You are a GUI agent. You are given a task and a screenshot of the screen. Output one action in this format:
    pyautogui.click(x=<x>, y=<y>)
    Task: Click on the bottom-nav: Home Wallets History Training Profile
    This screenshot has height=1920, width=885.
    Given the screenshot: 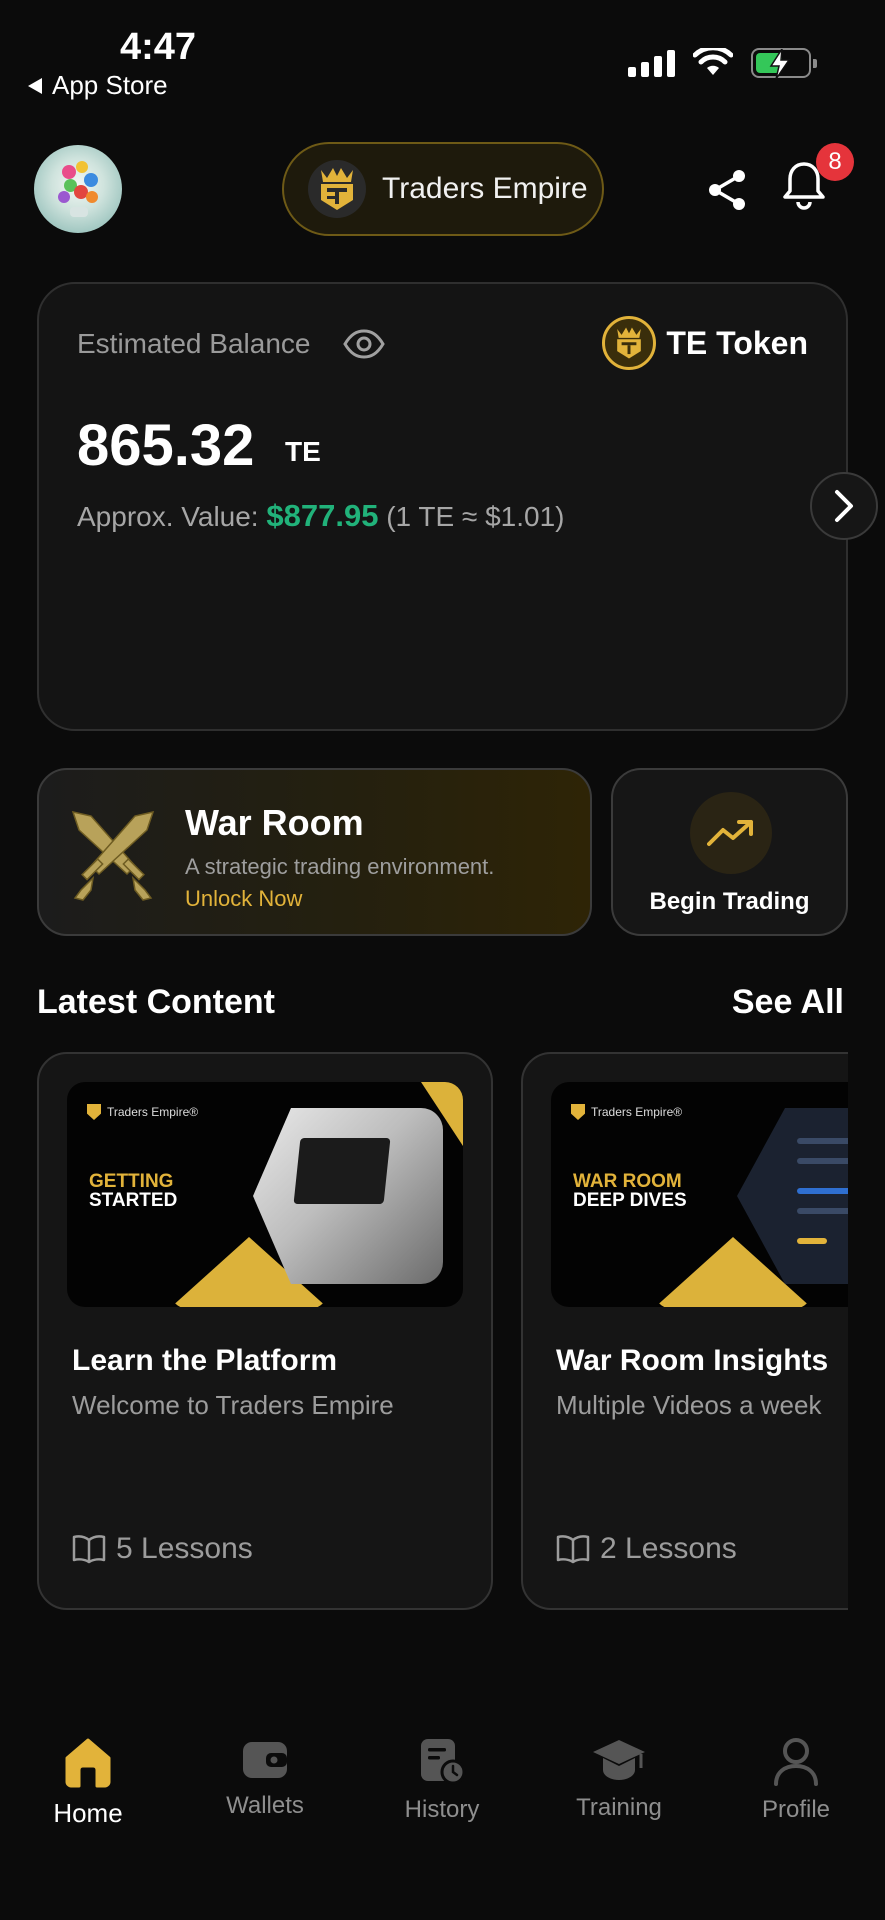 What is the action you would take?
    pyautogui.click(x=442, y=1780)
    